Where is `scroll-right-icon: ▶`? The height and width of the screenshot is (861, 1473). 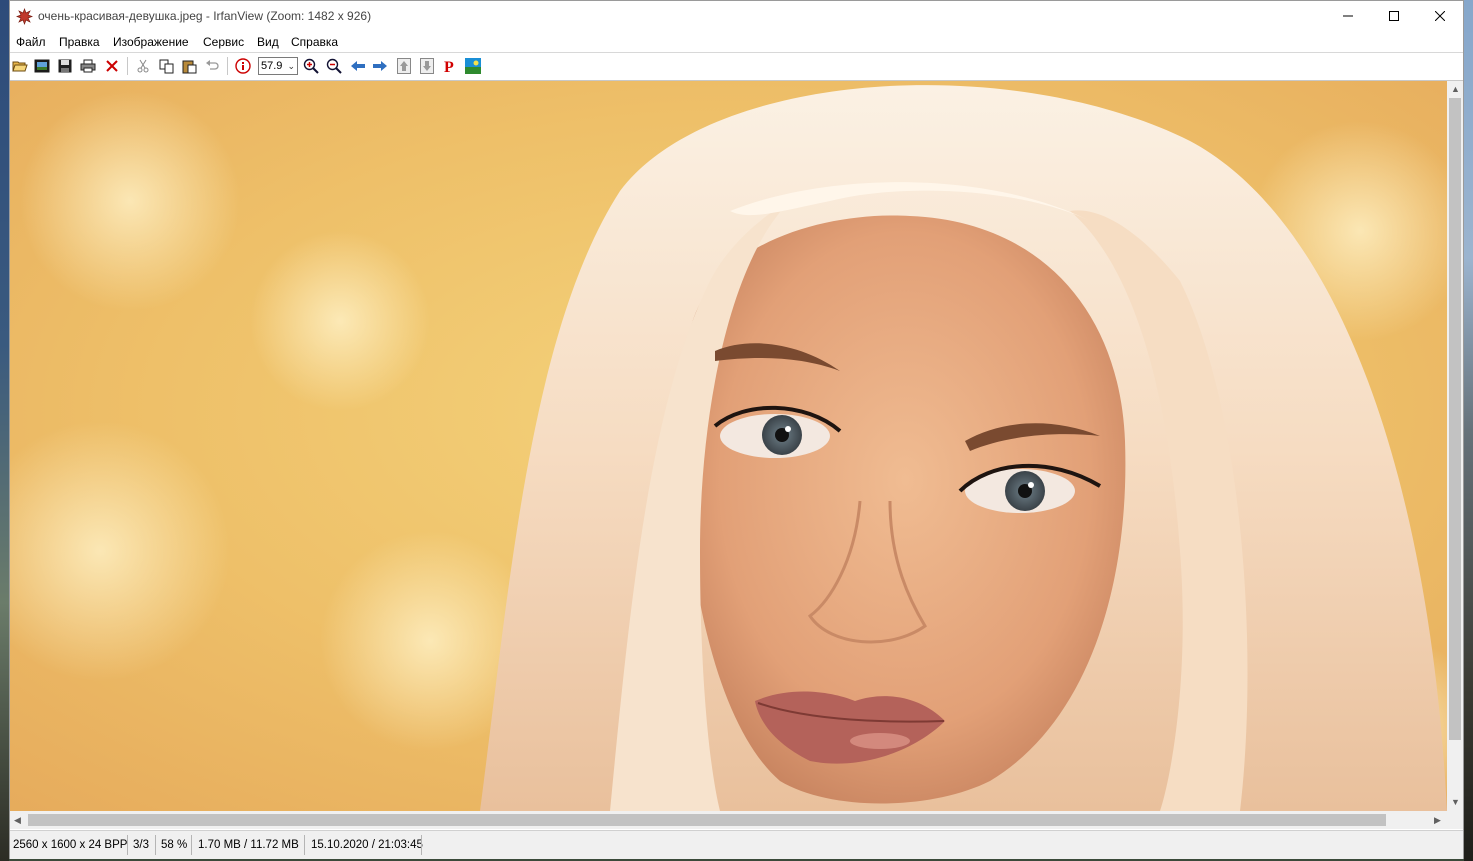
scroll-right-icon: ▶ is located at coordinates (1437, 820).